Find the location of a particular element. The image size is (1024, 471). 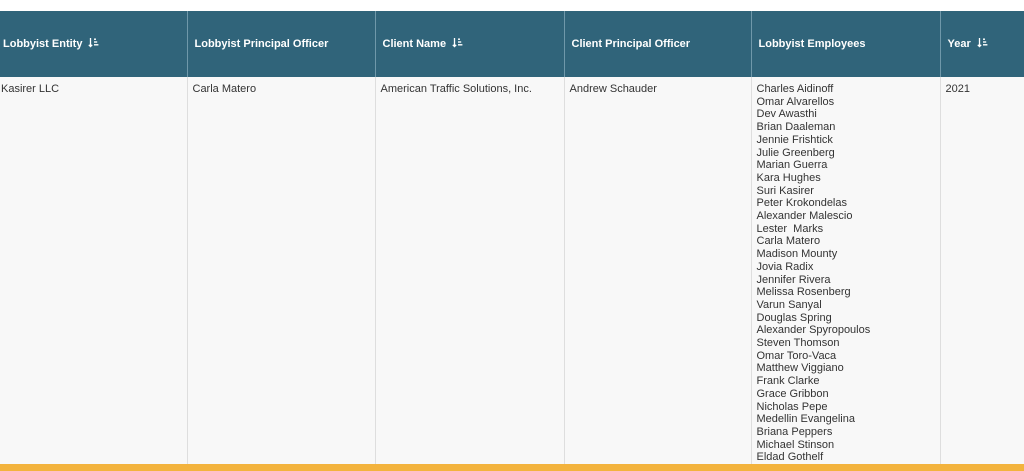

employee-name: Dev Awasthi is located at coordinates (786, 114).